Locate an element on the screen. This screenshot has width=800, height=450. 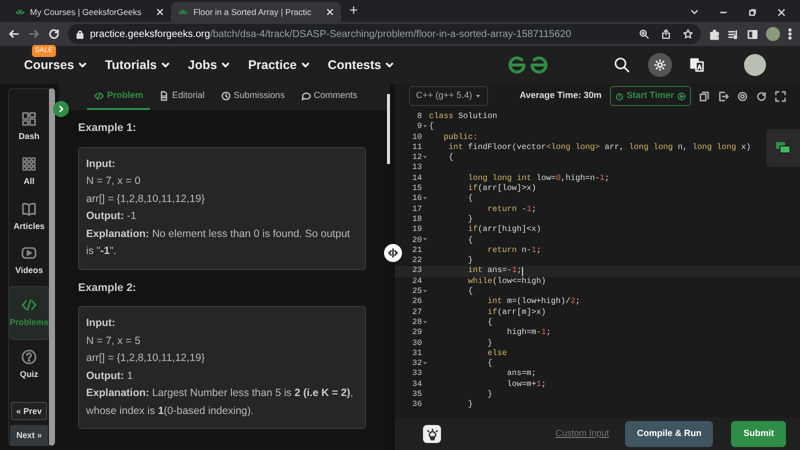
line-number: 32 is located at coordinates (417, 364).